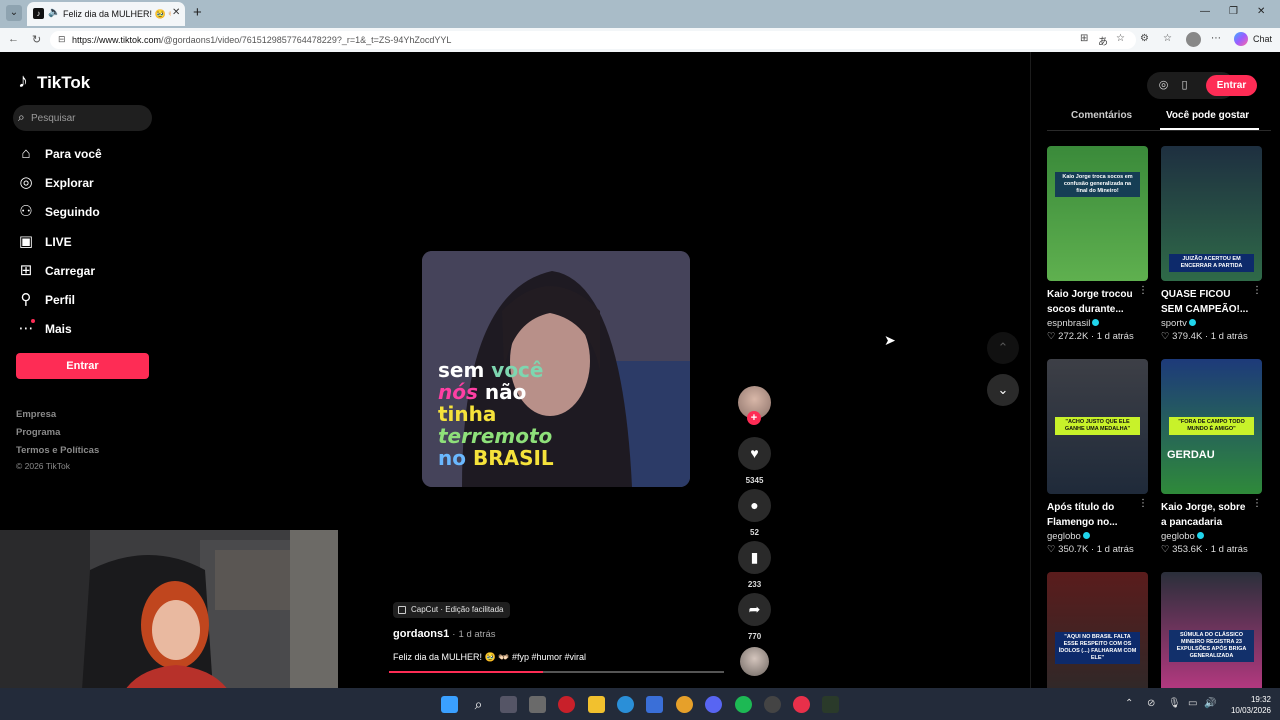 The height and width of the screenshot is (720, 1280). Describe the element at coordinates (654, 704) in the screenshot. I see `store-icon` at that location.